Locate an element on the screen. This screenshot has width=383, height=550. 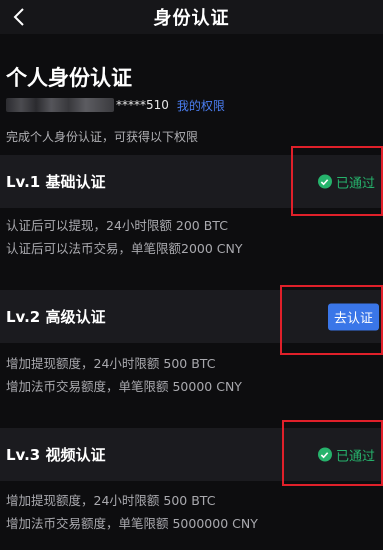
level-1-title: Lv.1 基础认证 is located at coordinates (56, 182).